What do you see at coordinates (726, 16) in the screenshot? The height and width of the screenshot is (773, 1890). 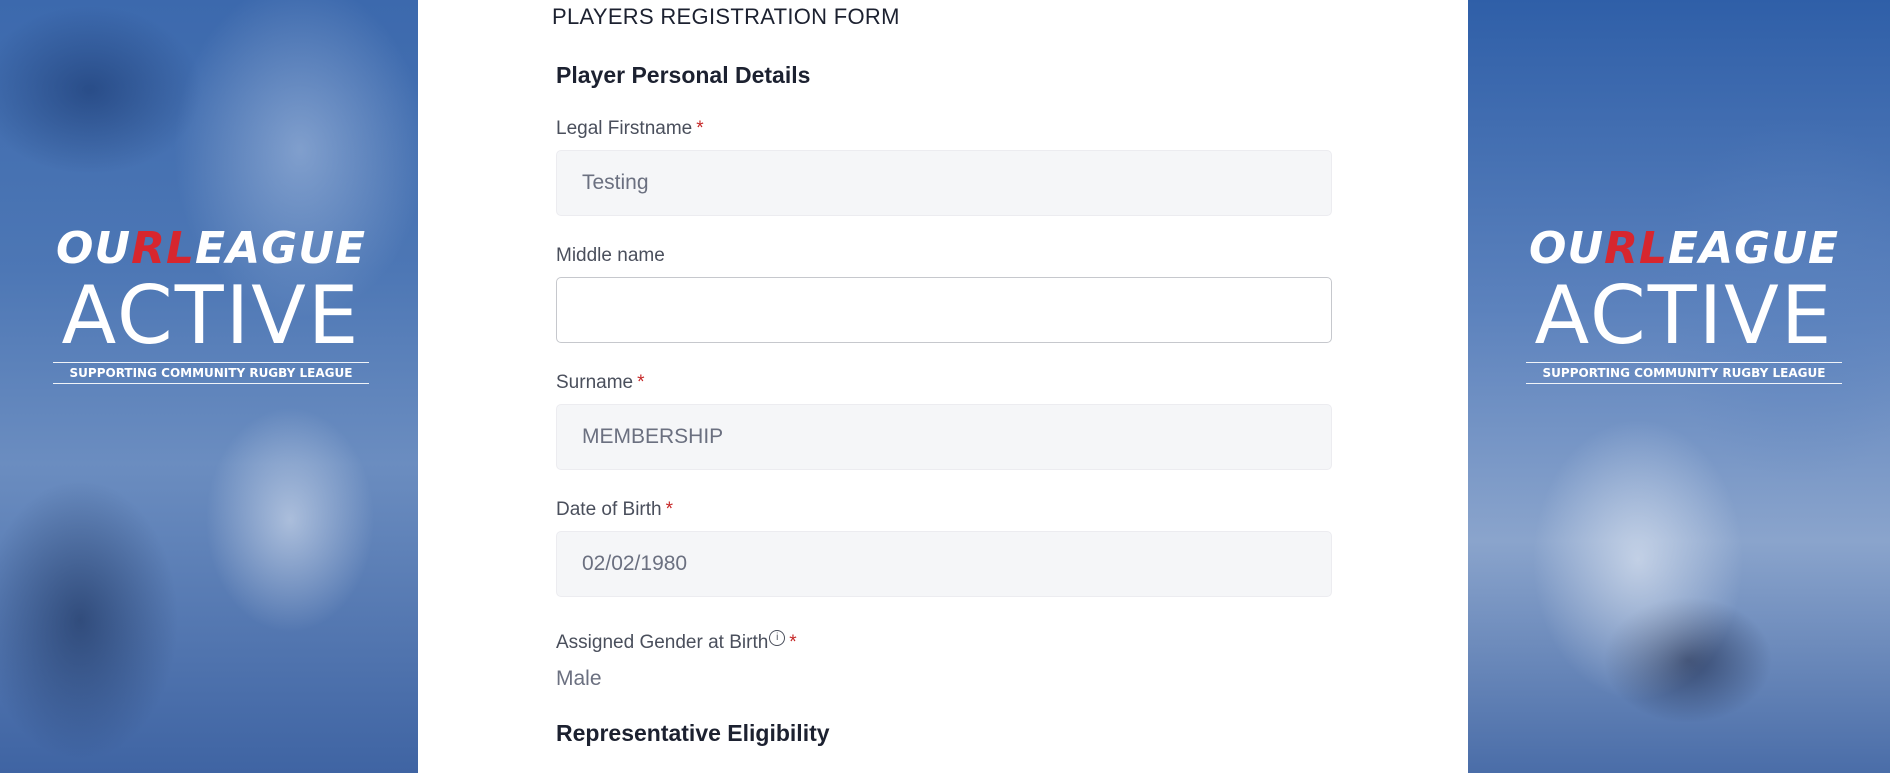 I see `form-title: PLAYERS REGISTRATION FORM` at bounding box center [726, 16].